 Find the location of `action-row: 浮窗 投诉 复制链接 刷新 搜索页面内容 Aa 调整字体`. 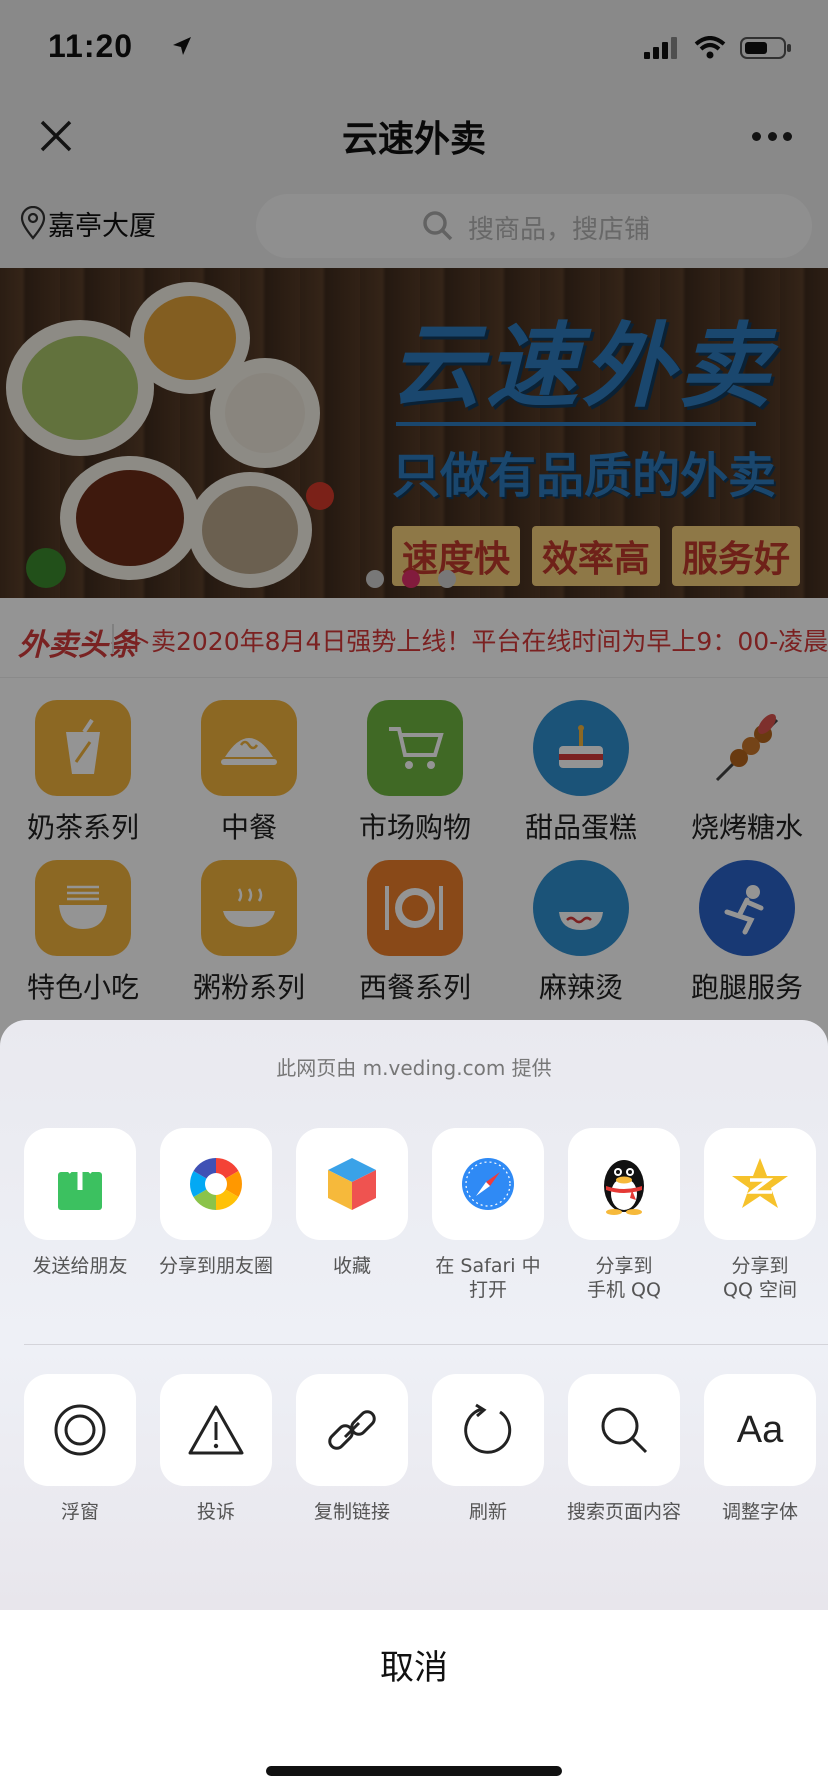

action-row: 浮窗 投诉 复制链接 刷新 搜索页面内容 Aa 调整字体 is located at coordinates (420, 1474).